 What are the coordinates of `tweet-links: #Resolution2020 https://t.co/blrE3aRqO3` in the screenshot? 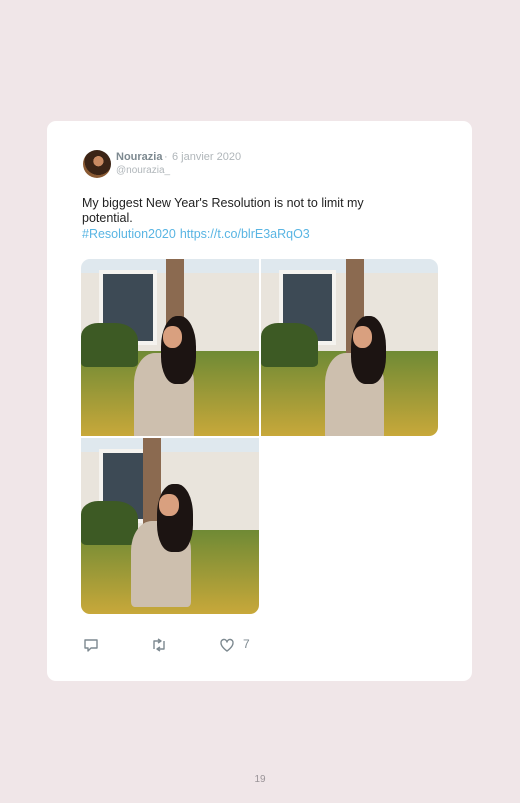 It's located at (198, 234).